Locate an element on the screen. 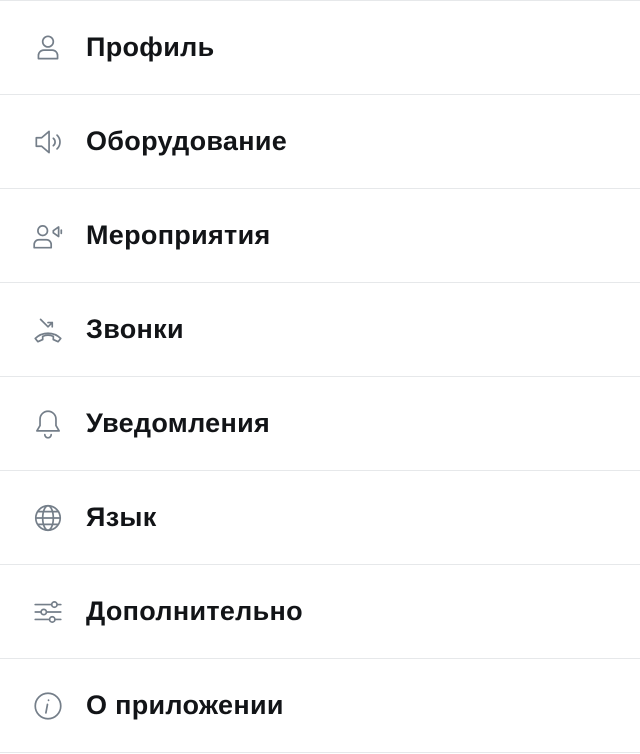  bell-icon is located at coordinates (48, 424).